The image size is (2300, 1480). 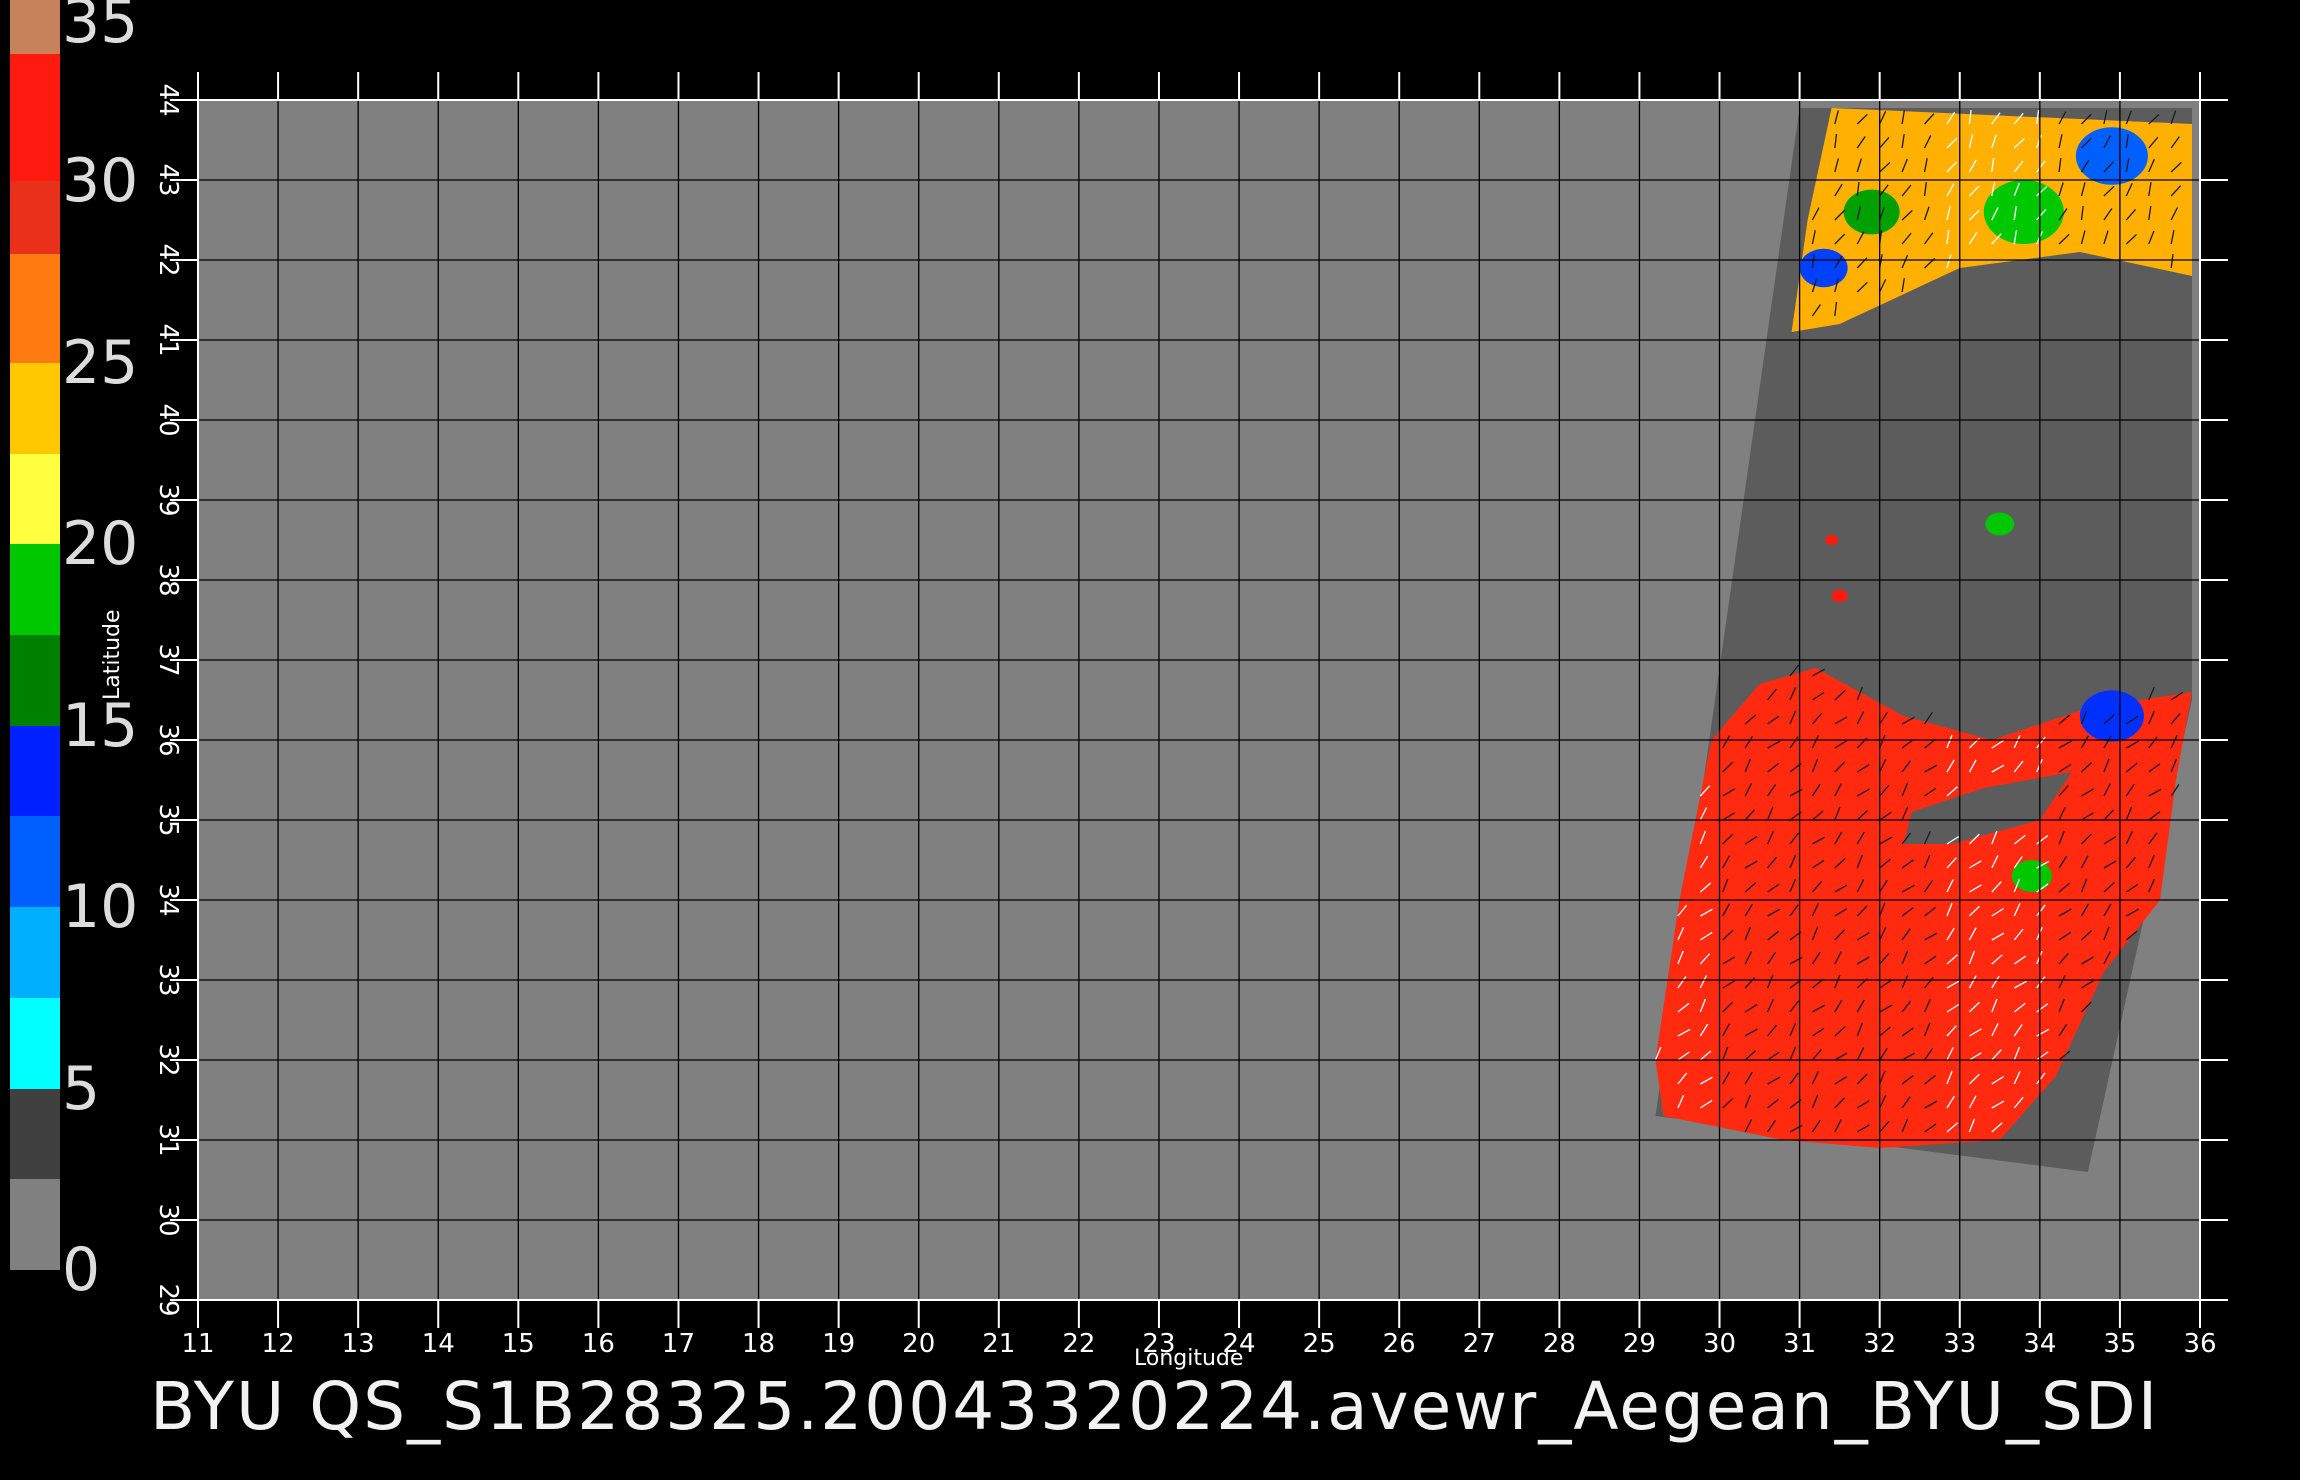 What do you see at coordinates (1799, 1344) in the screenshot?
I see `lon-tick-label: 31` at bounding box center [1799, 1344].